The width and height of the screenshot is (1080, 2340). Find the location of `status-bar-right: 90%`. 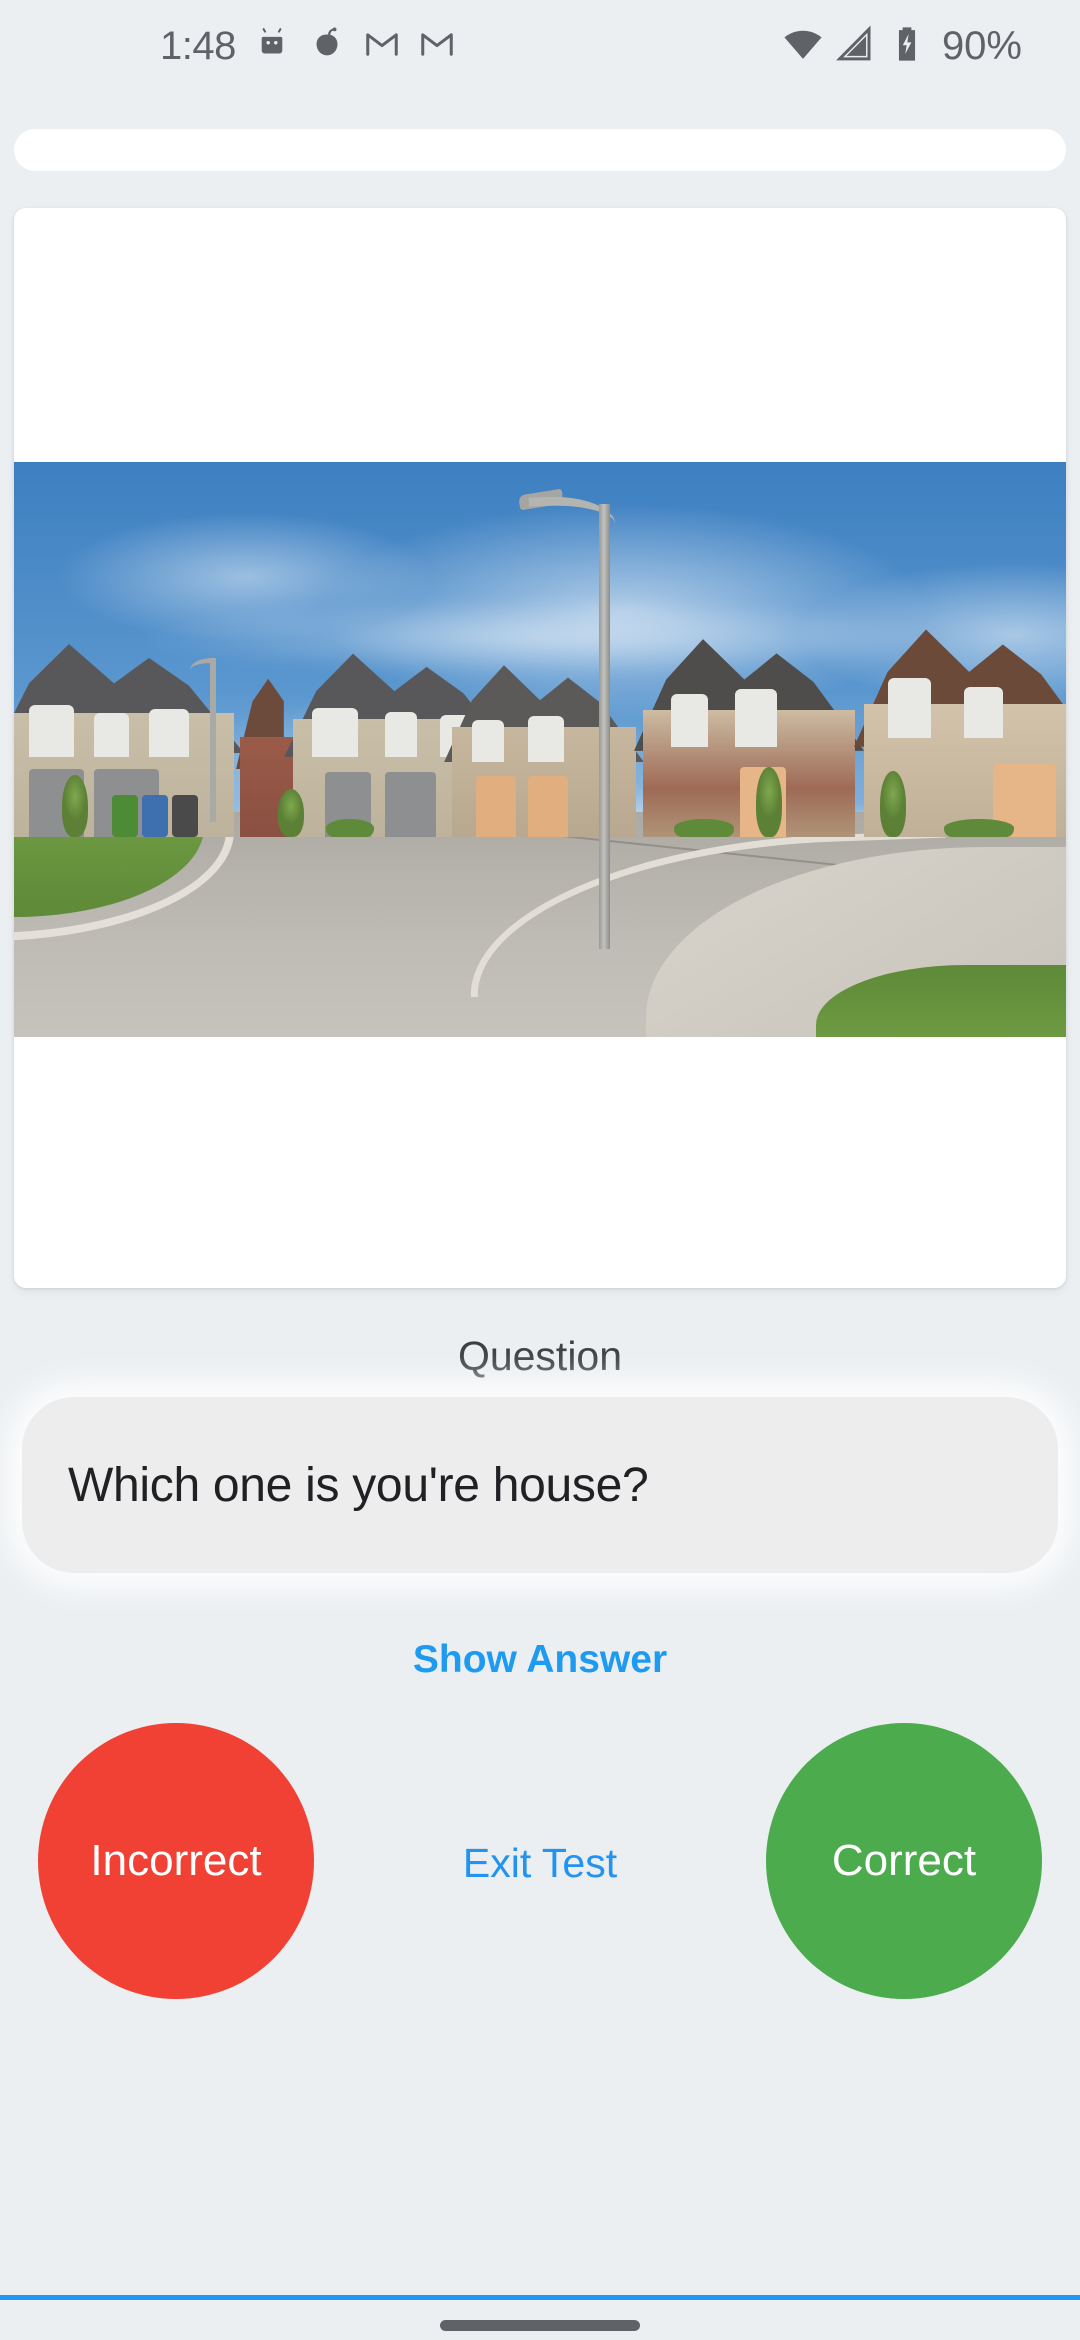

status-bar-right: 90% is located at coordinates (902, 46).